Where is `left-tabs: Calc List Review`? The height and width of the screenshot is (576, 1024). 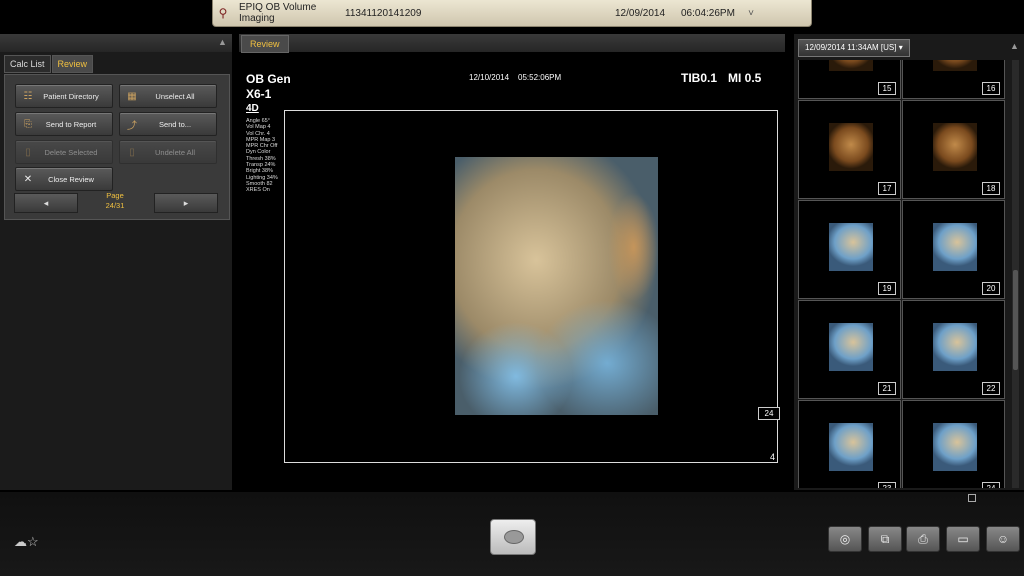 left-tabs: Calc List Review is located at coordinates (49, 64).